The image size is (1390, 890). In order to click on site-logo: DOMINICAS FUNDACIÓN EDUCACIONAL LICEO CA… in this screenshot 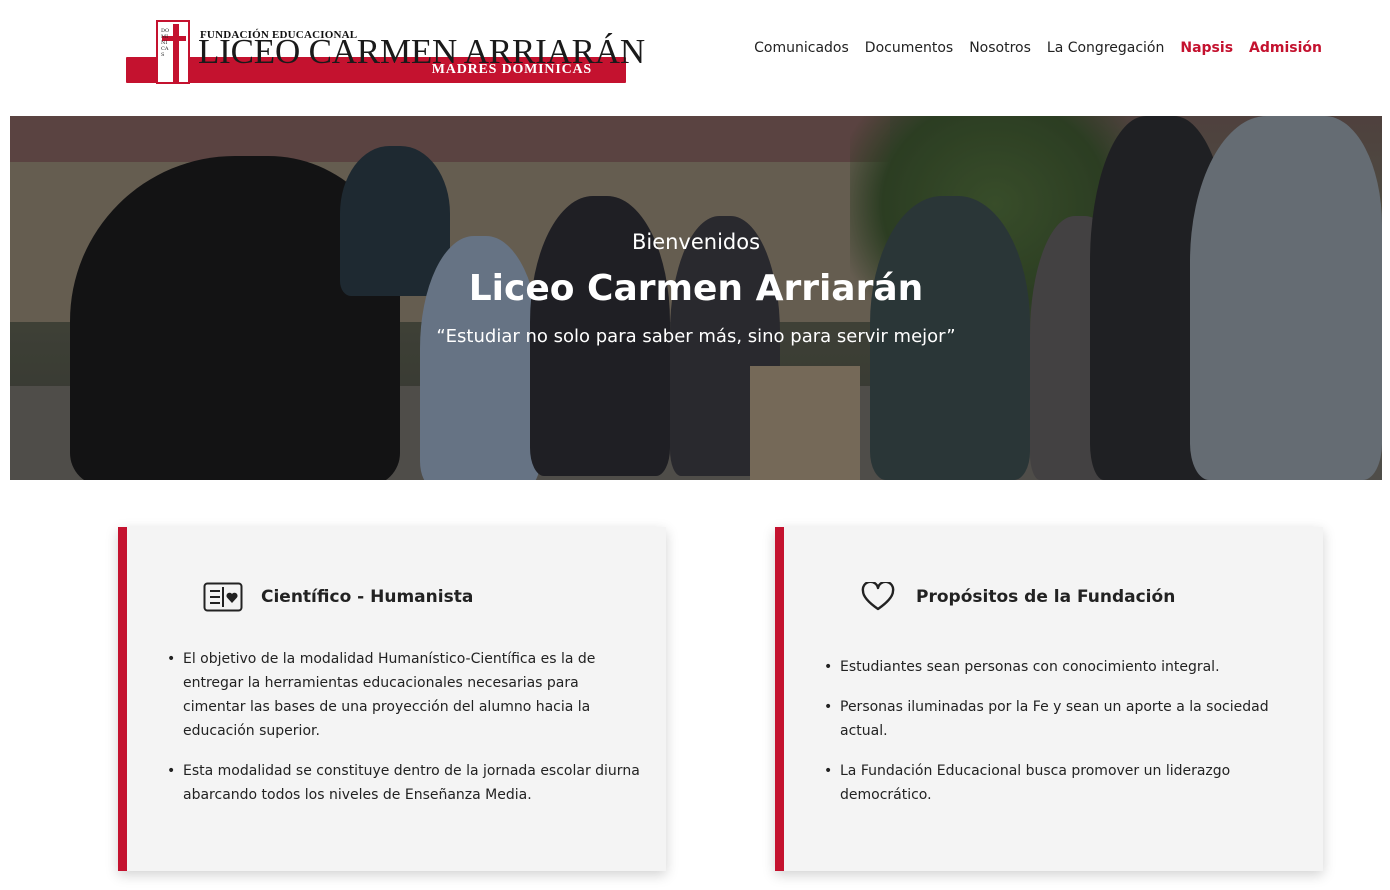, I will do `click(385, 53)`.